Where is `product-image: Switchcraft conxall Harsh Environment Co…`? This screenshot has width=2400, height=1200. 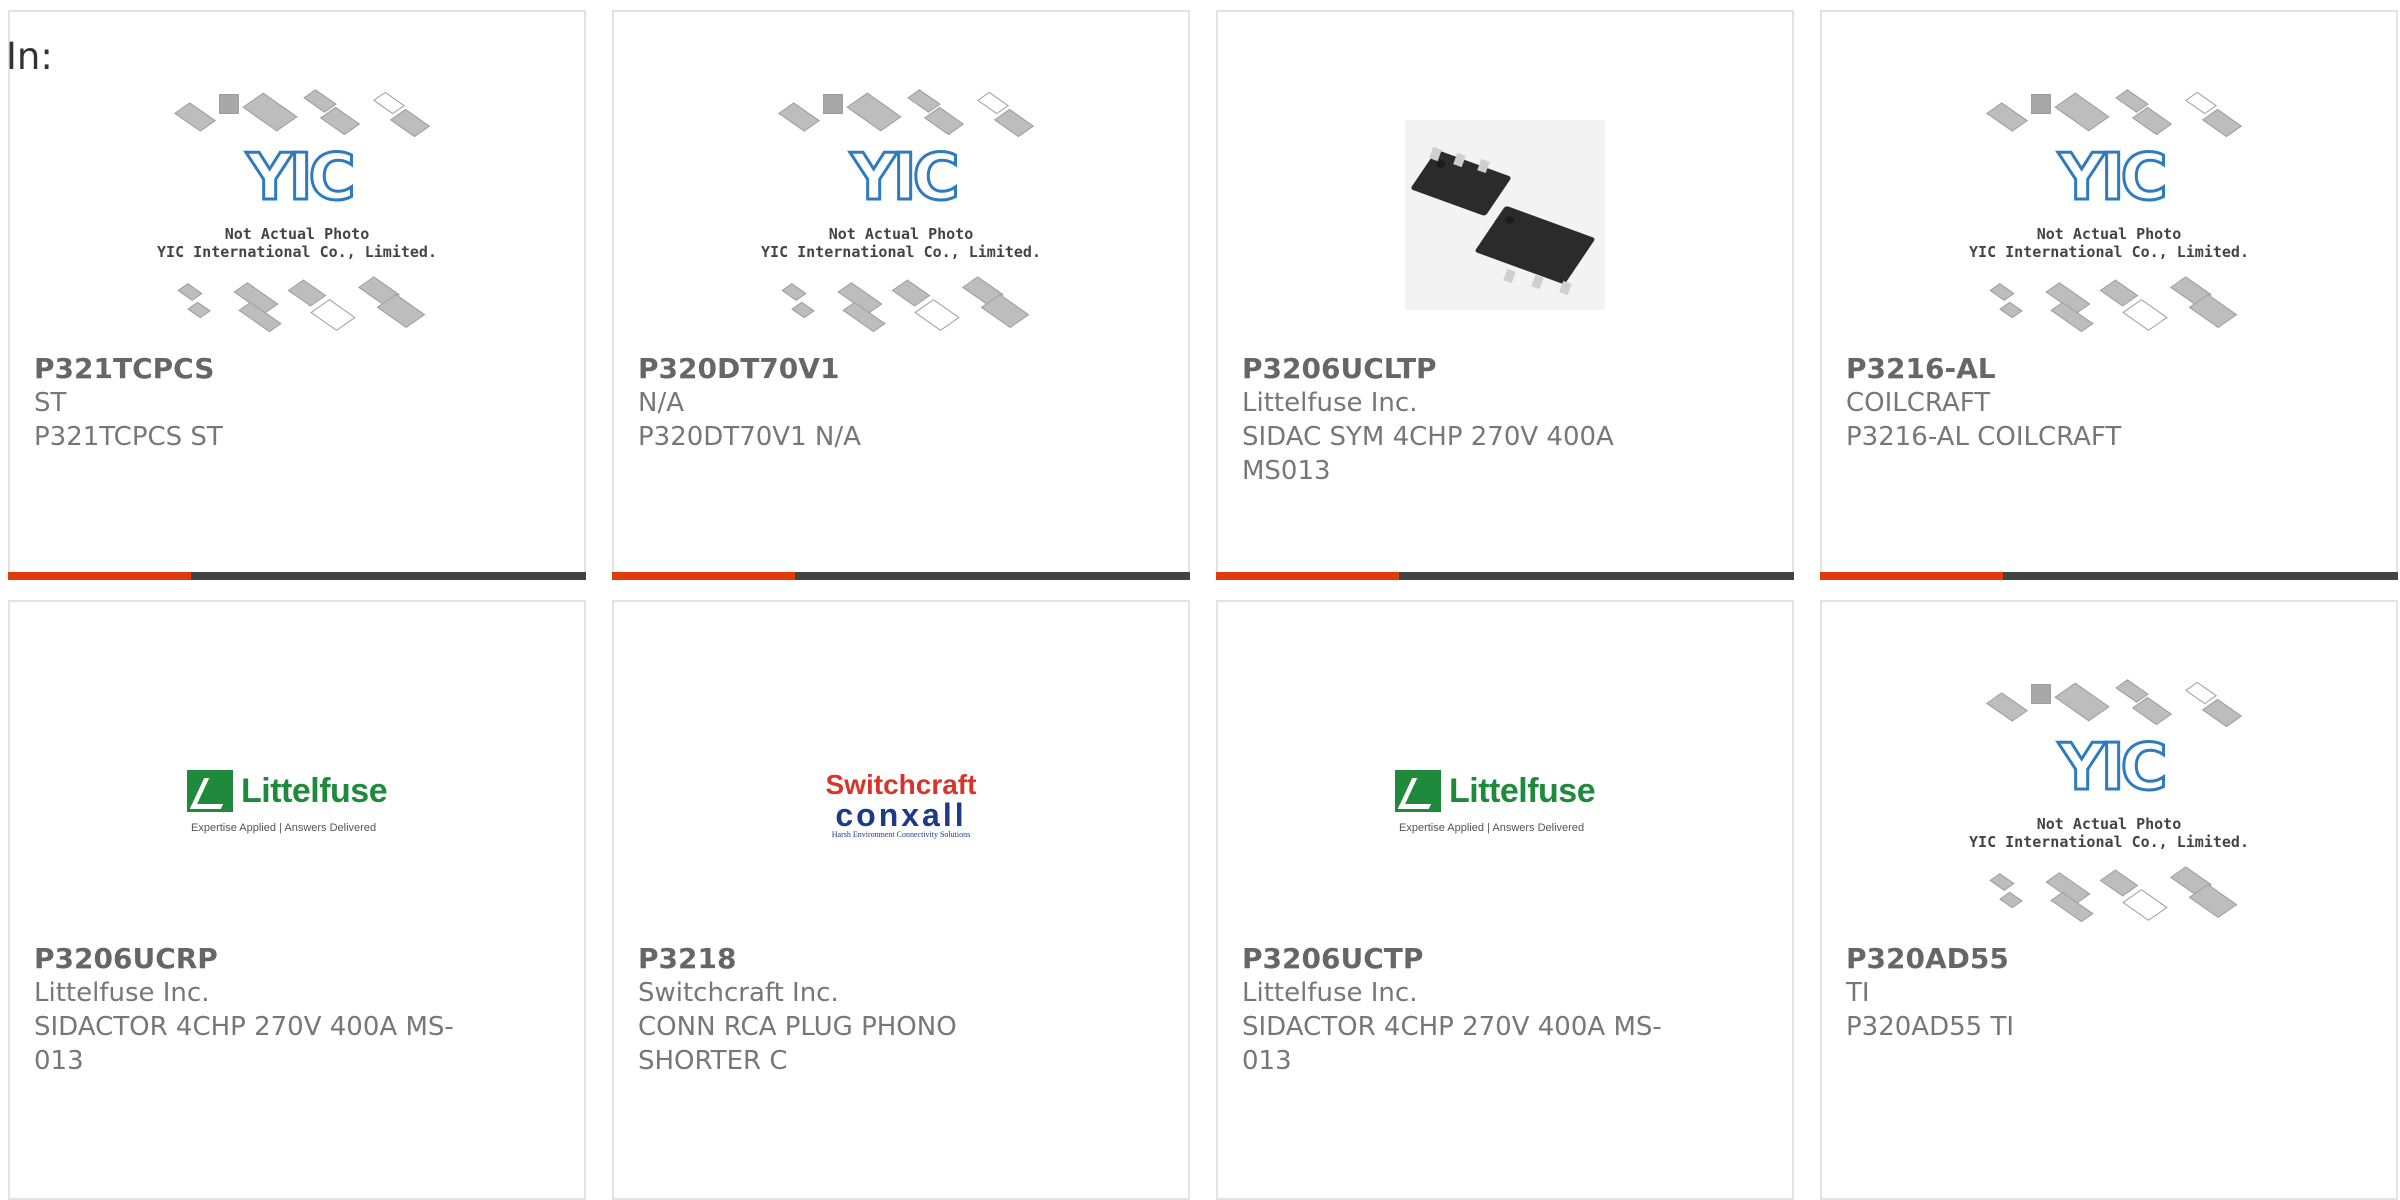 product-image: Switchcraft conxall Harsh Environment Co… is located at coordinates (901, 805).